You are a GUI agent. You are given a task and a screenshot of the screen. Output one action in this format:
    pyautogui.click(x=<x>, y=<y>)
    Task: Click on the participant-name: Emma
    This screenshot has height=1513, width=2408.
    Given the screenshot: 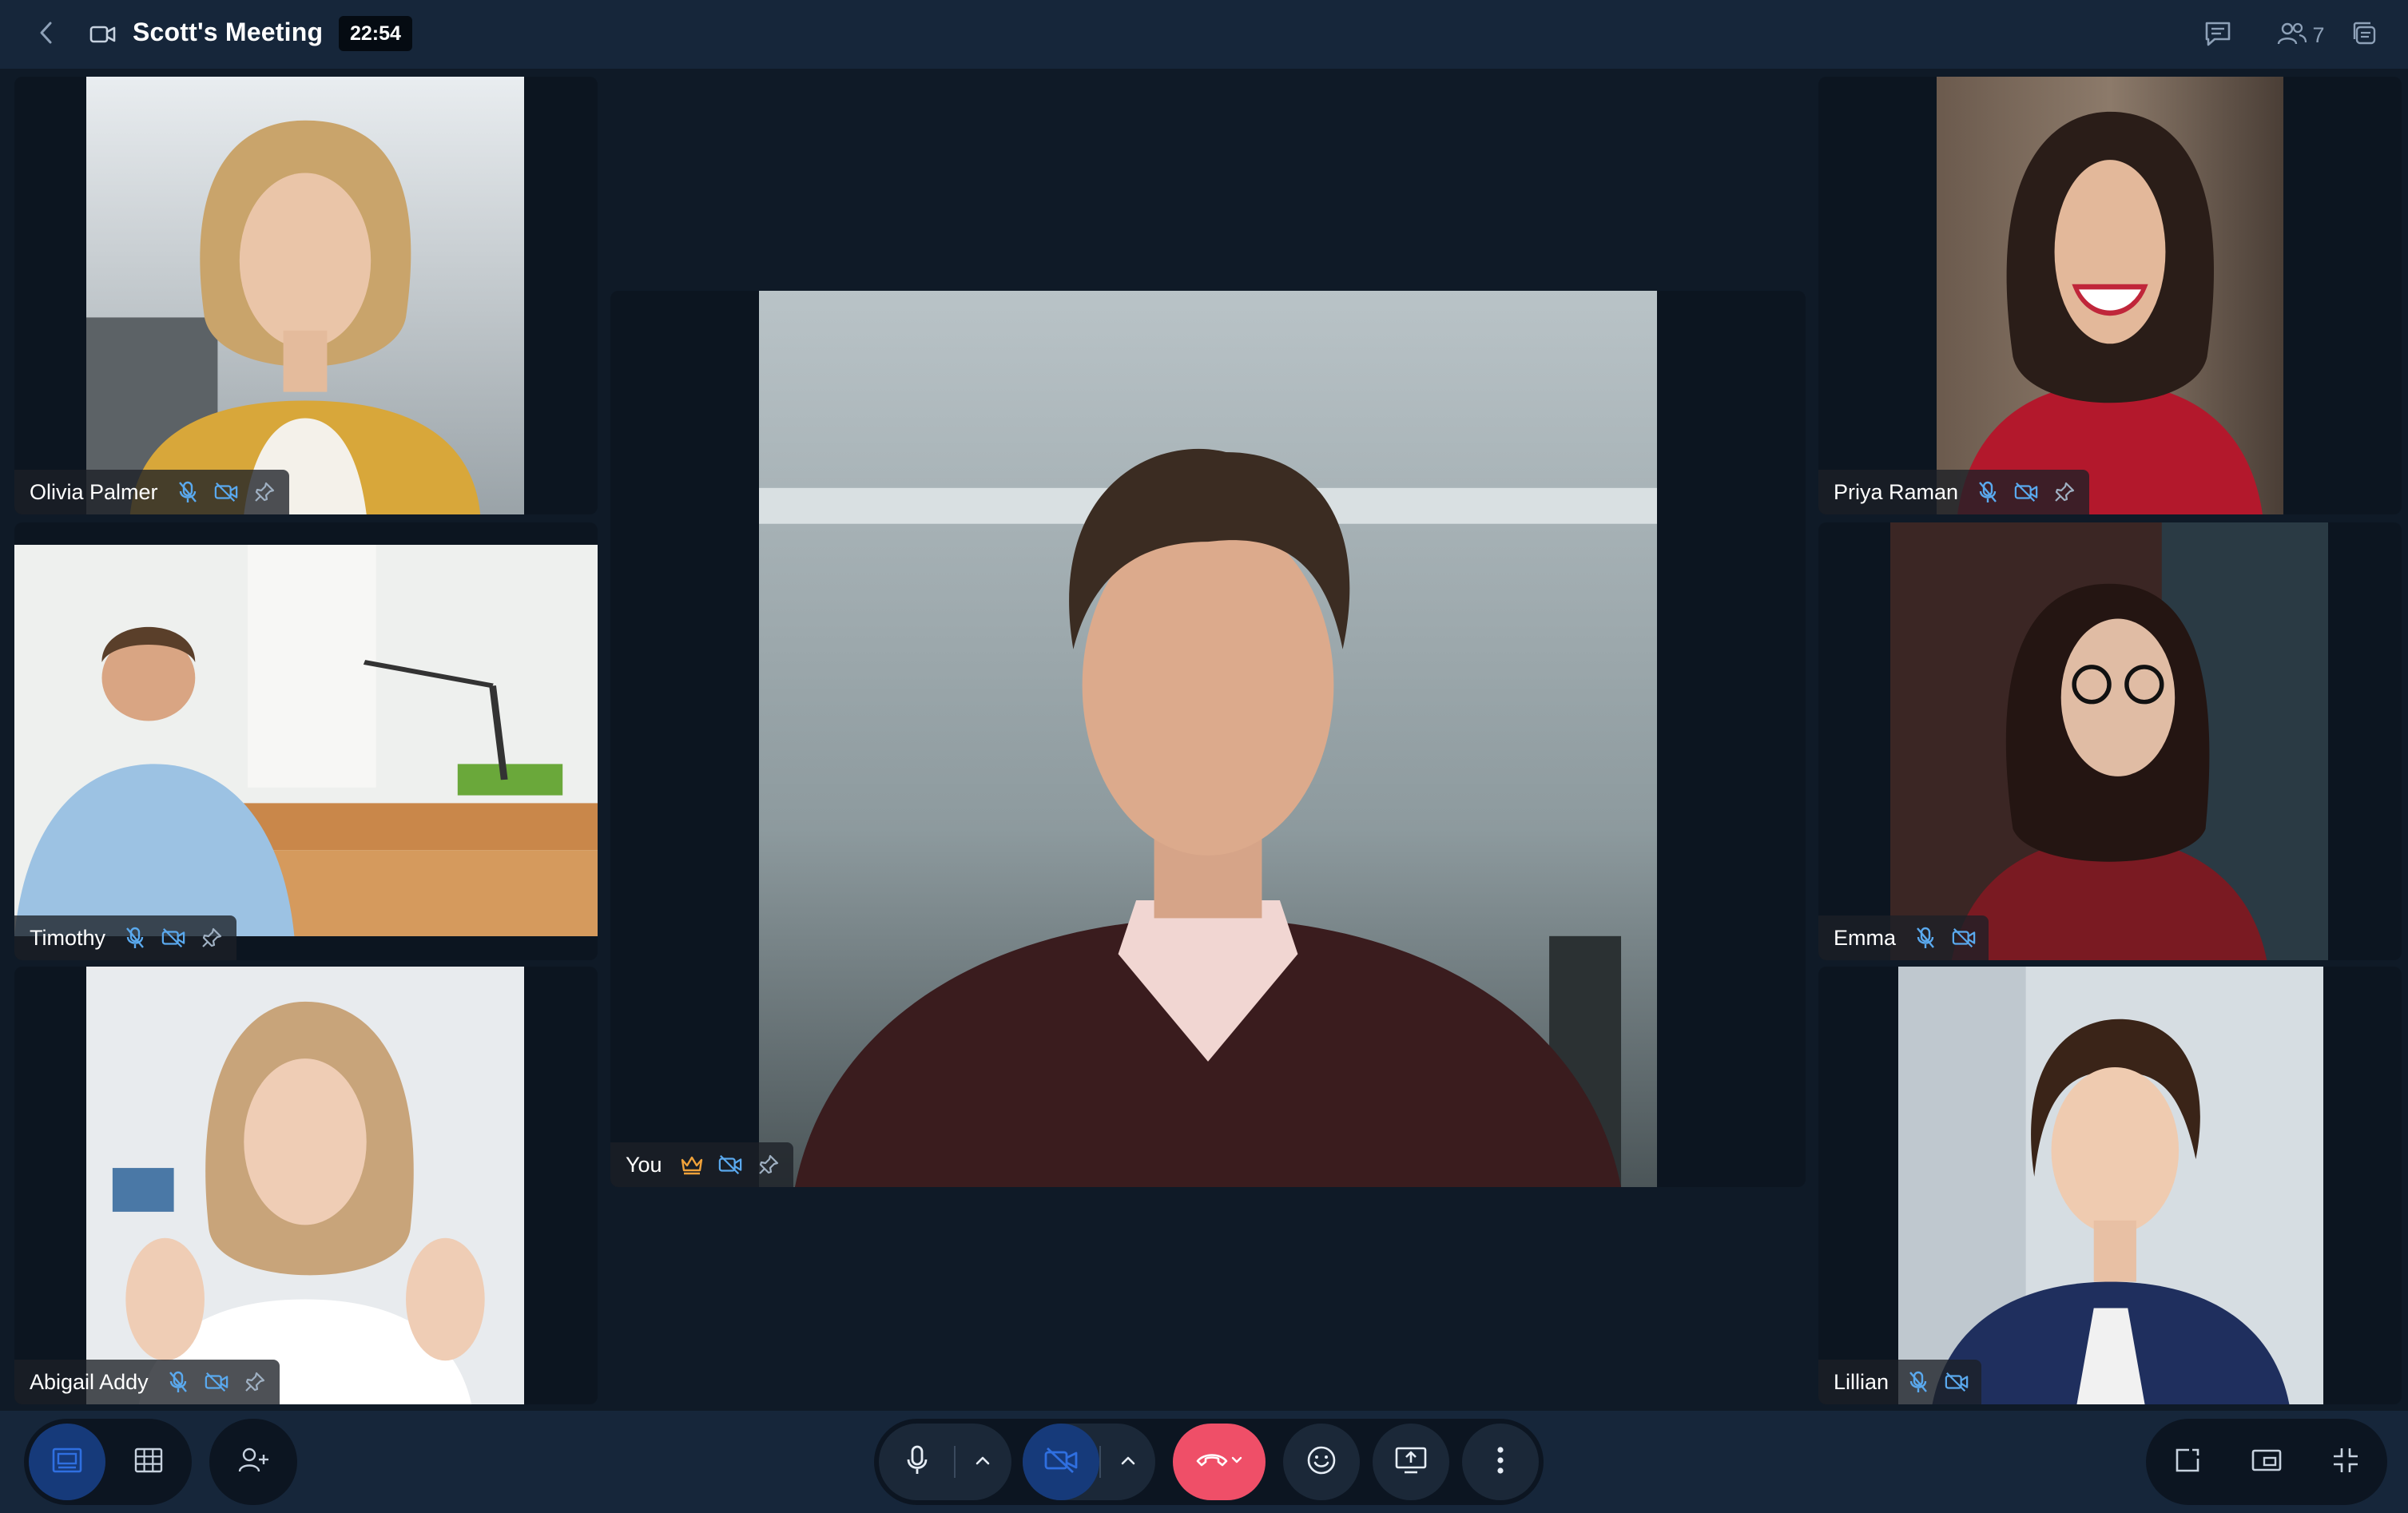 What is the action you would take?
    pyautogui.click(x=1866, y=937)
    